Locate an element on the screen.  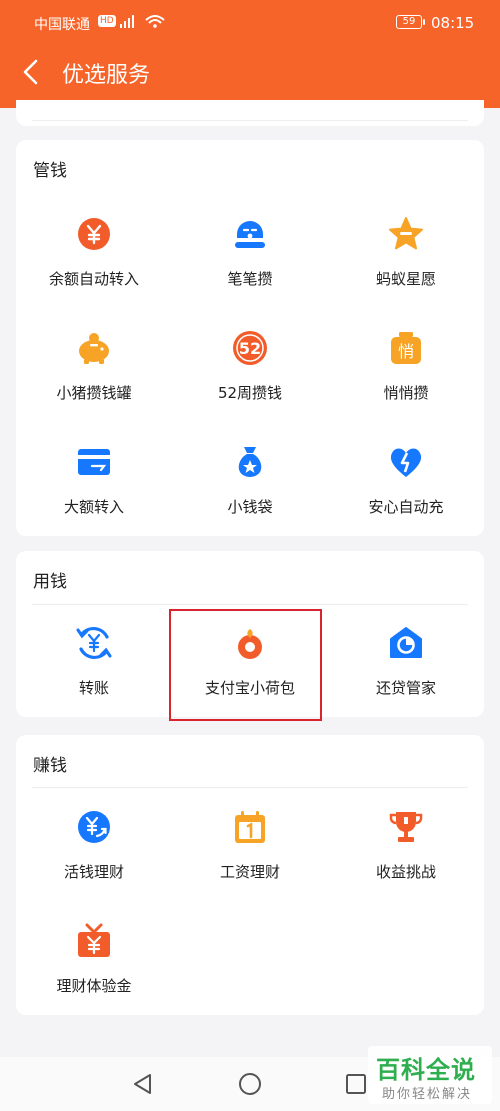
heart-charge-icon is located at coordinates (406, 462).